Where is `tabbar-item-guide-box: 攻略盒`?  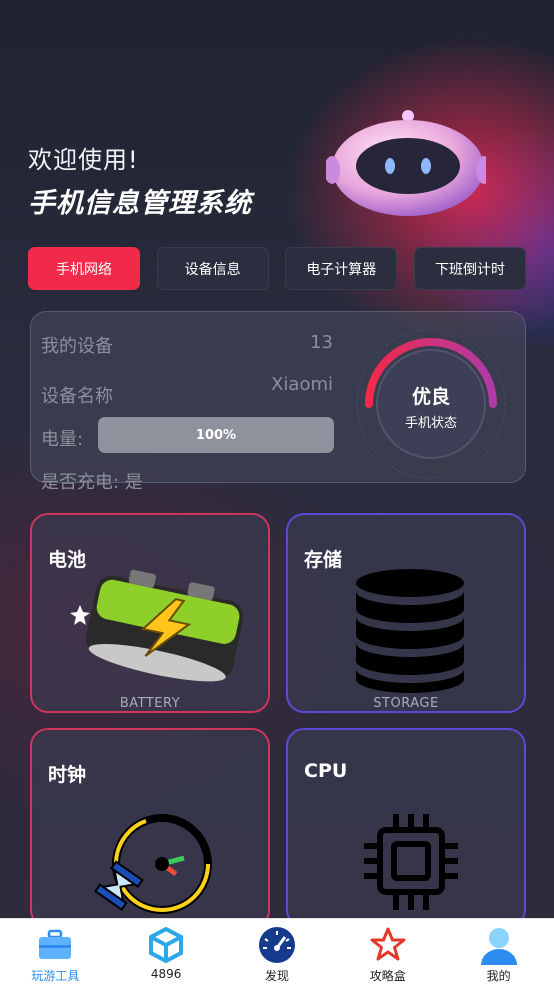 tabbar-item-guide-box: 攻略盒 is located at coordinates (388, 951).